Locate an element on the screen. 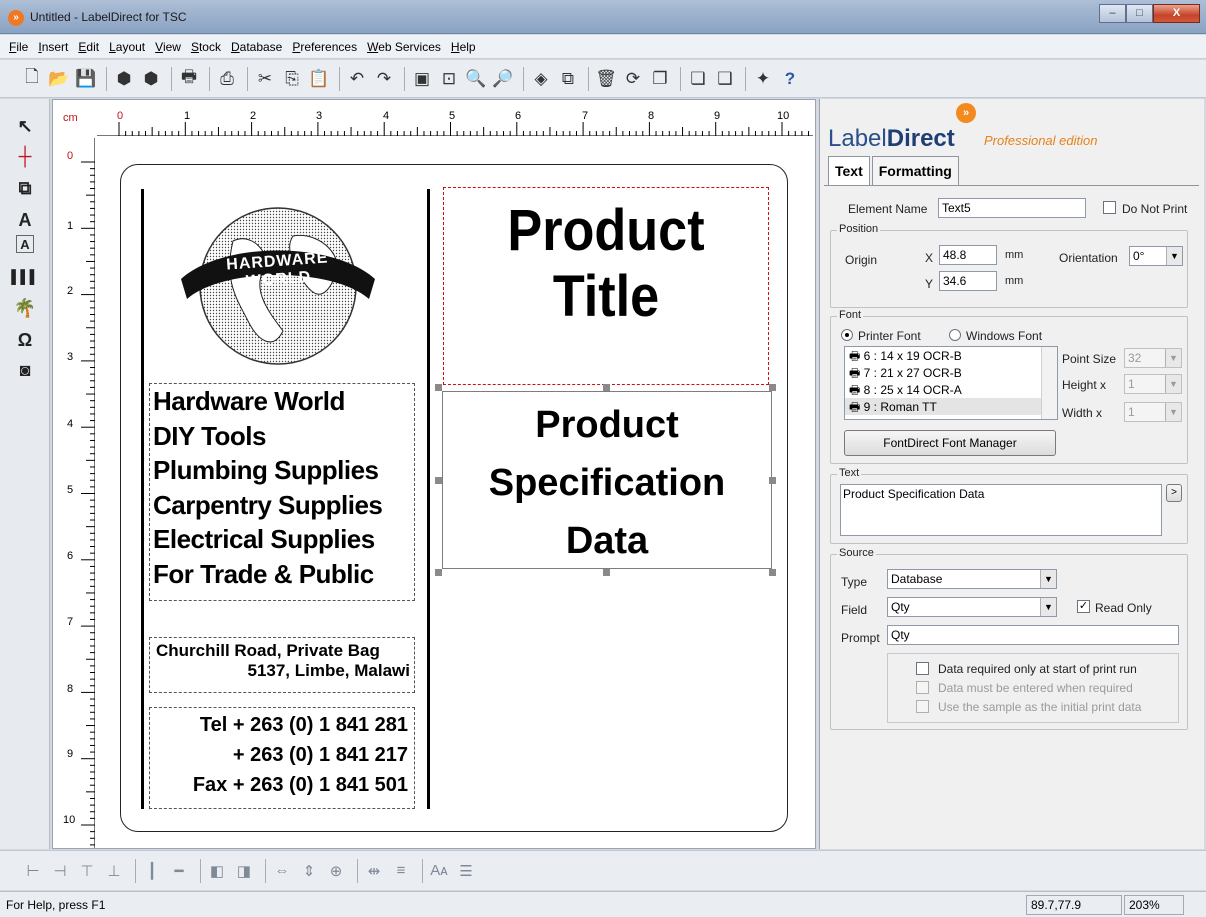 This screenshot has width=1206, height=917. maximize-button: □ is located at coordinates (1139, 13).